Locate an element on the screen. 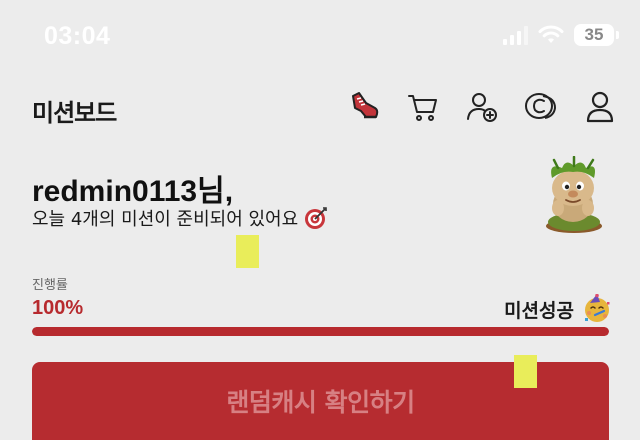 The image size is (640, 440). wifi-icon is located at coordinates (551, 34).